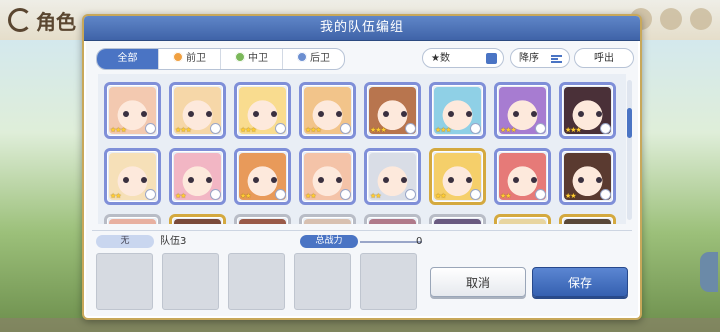  Describe the element at coordinates (580, 282) in the screenshot. I see `save-button: 保存` at that location.